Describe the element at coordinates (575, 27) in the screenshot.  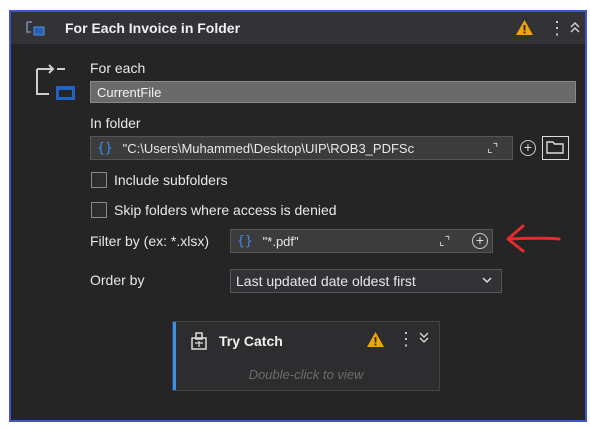
I see `collapse-icon` at that location.